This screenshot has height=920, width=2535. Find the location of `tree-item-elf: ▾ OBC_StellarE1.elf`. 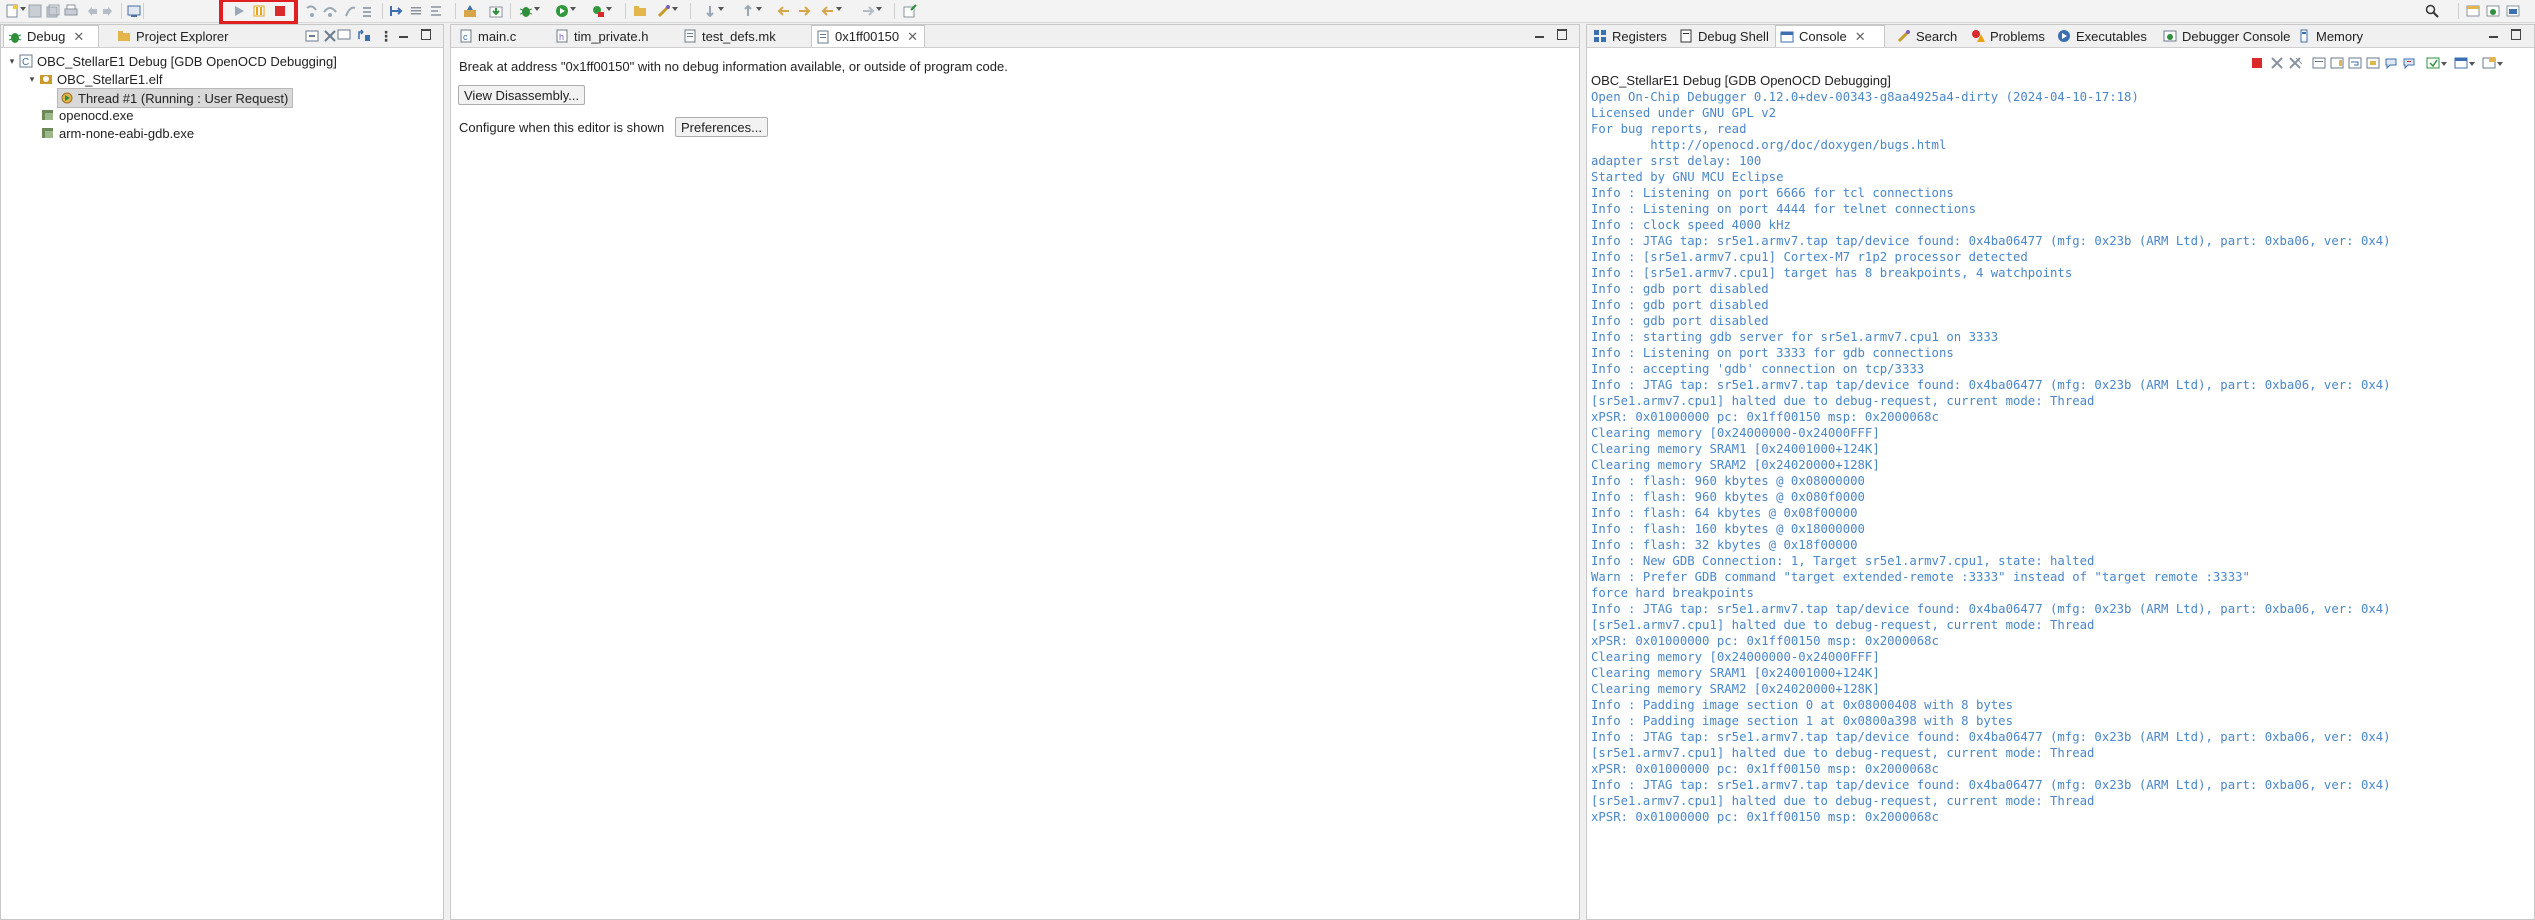

tree-item-elf: ▾ OBC_StellarE1.elf is located at coordinates (95, 79).